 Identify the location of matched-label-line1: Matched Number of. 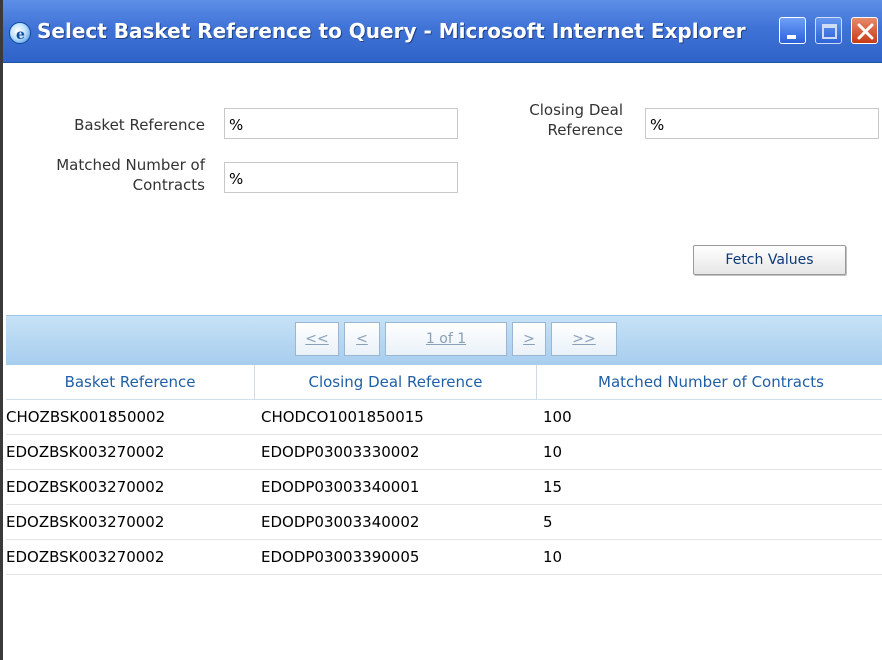
(130, 165).